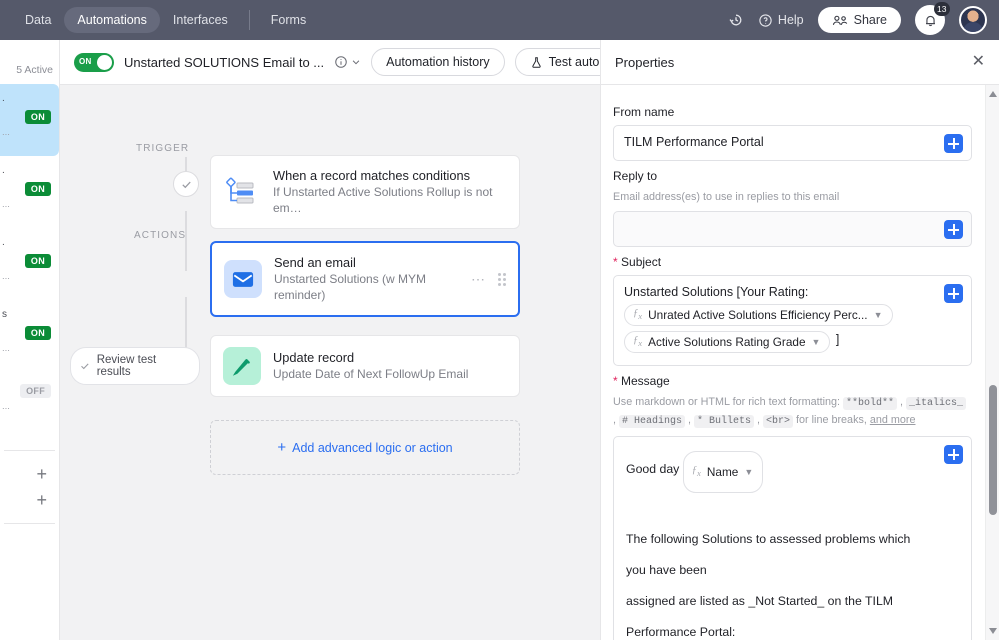 The height and width of the screenshot is (640, 999). I want to click on reply-to-add-icon, so click(953, 229).